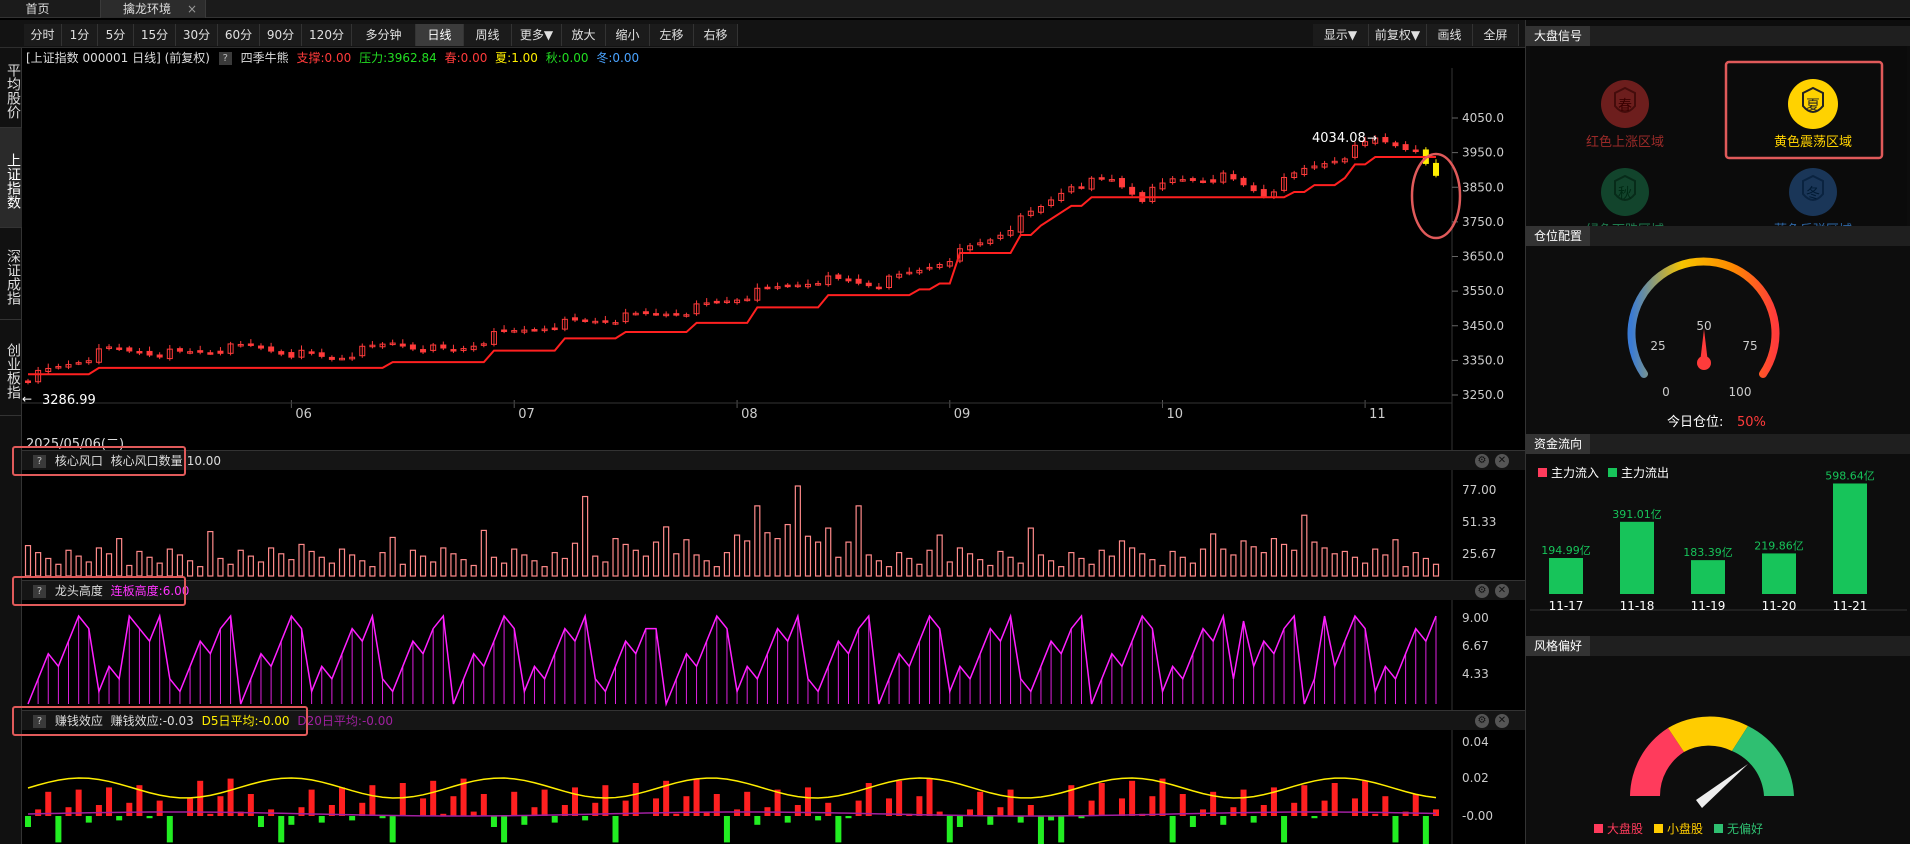 The image size is (1910, 844). Describe the element at coordinates (153, 9) in the screenshot. I see `tab-dragon-env: 擒龙环境 ×` at that location.